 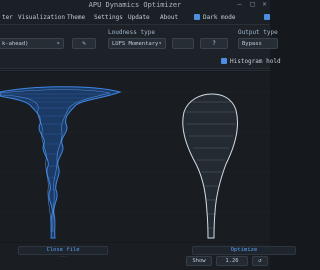 I want to click on loudness-type-value: LUFS Momentary, so click(x=135, y=44).